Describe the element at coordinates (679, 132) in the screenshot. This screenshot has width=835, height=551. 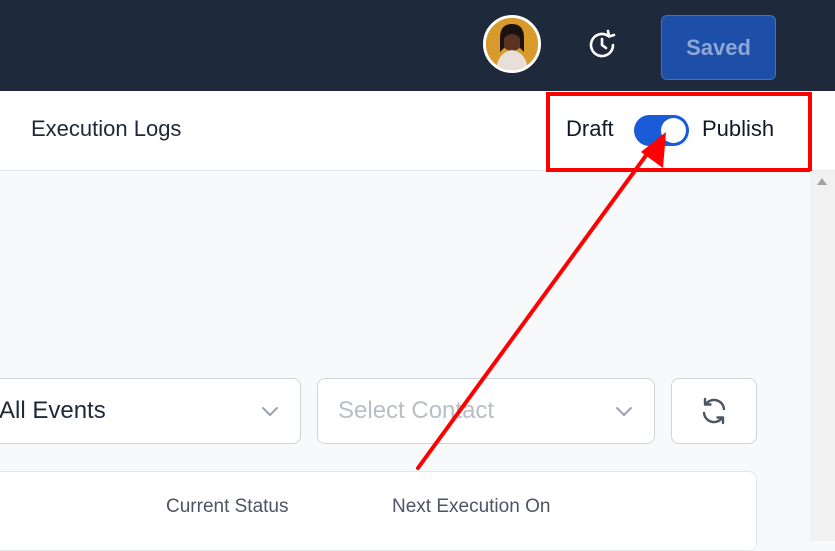
I see `highlight-box` at that location.